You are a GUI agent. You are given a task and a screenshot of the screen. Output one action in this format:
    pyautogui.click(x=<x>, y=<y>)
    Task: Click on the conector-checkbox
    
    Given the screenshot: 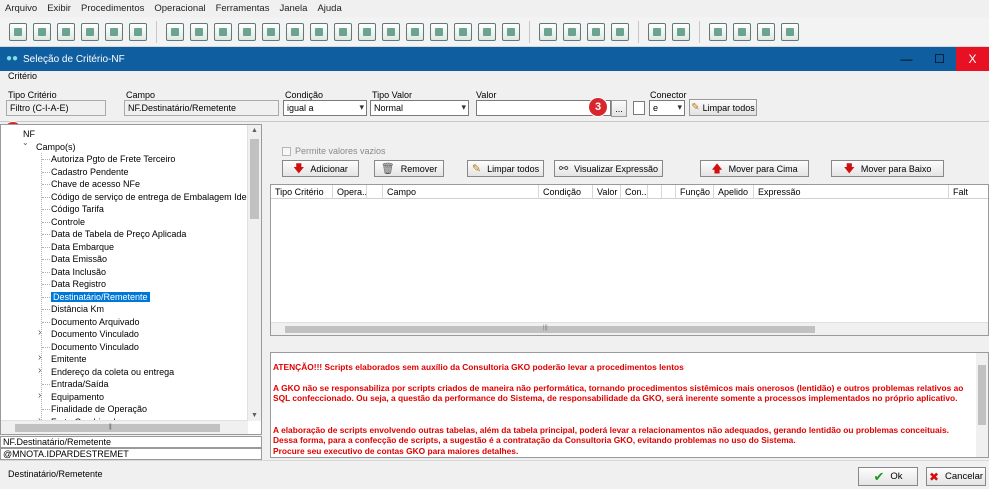 What is the action you would take?
    pyautogui.click(x=639, y=108)
    